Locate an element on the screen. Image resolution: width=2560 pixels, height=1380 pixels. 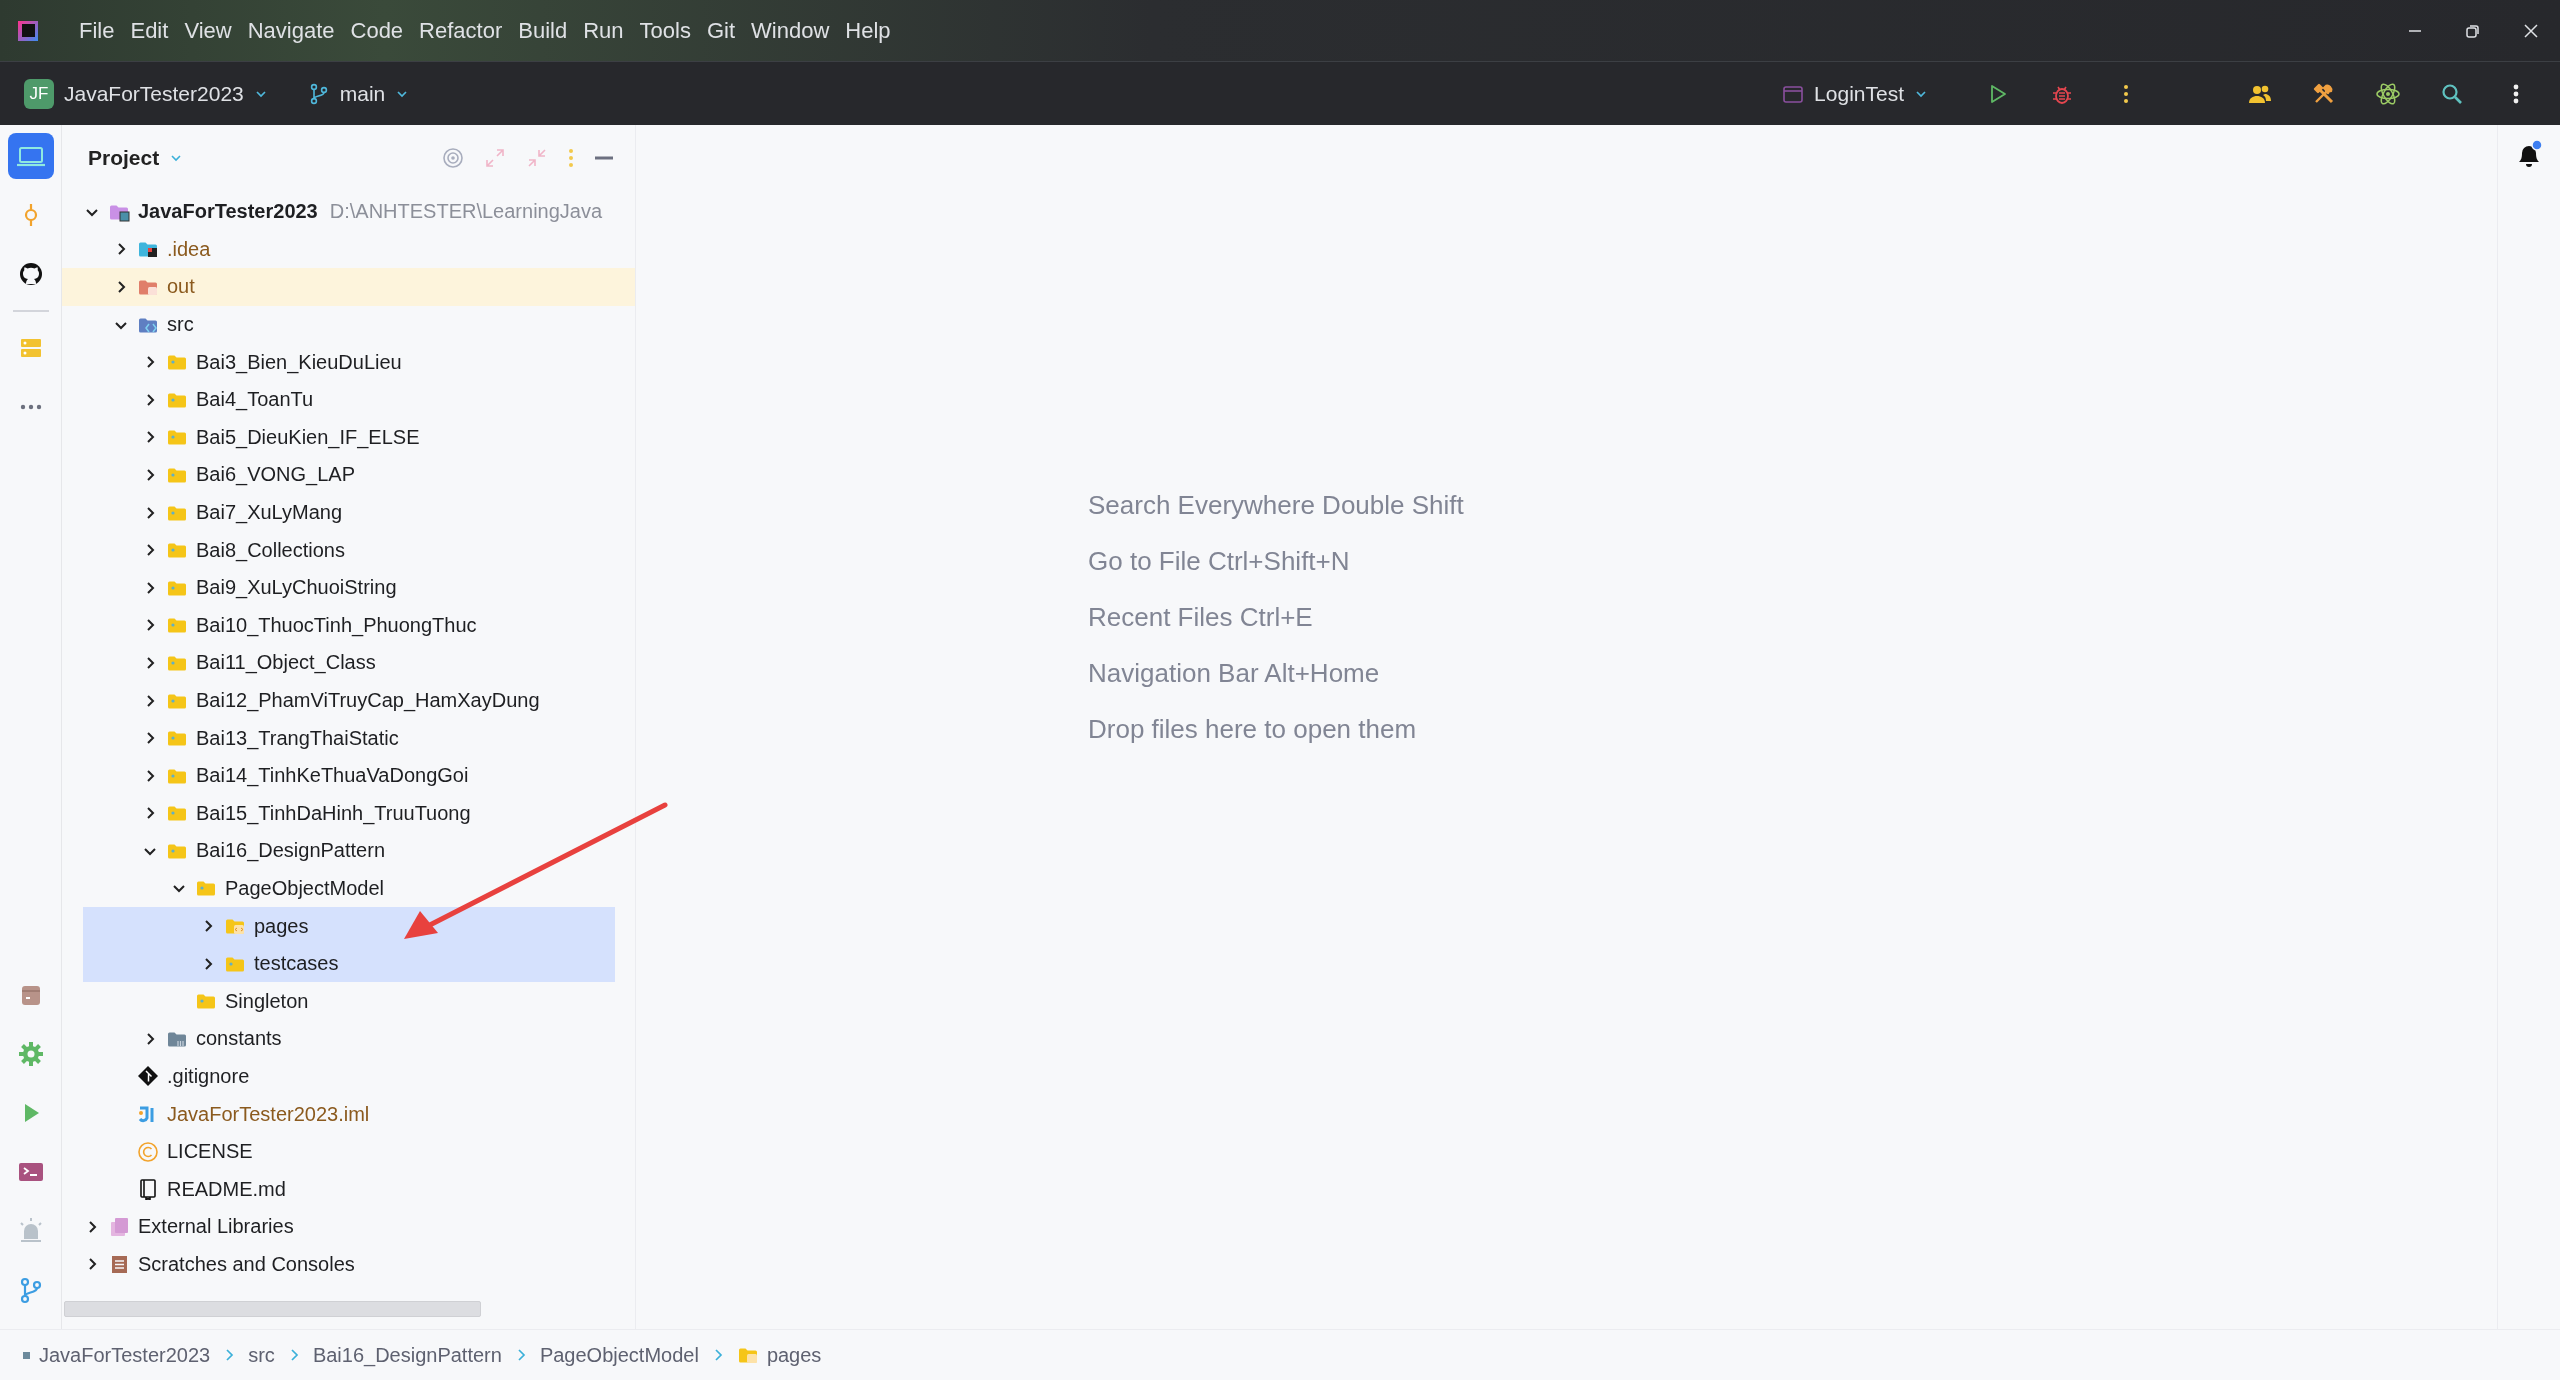
menu-item: Window is located at coordinates (790, 30).